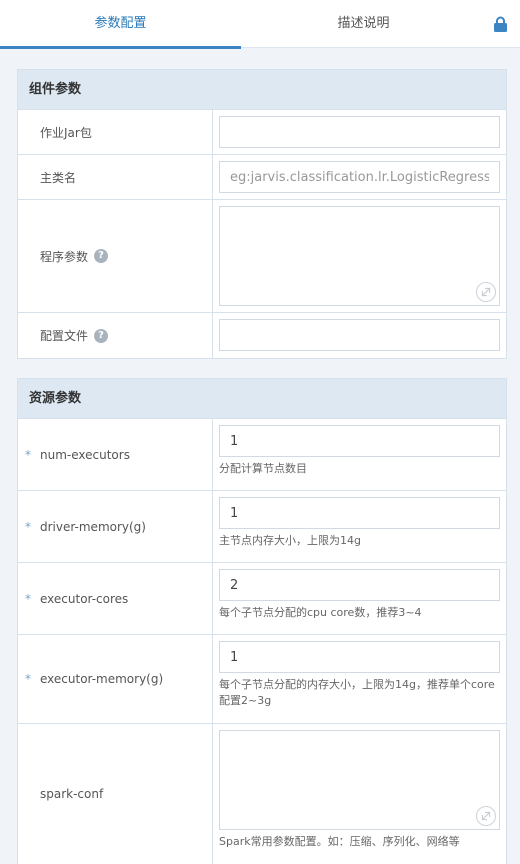  What do you see at coordinates (359, 335) in the screenshot?
I see `config-file-input` at bounding box center [359, 335].